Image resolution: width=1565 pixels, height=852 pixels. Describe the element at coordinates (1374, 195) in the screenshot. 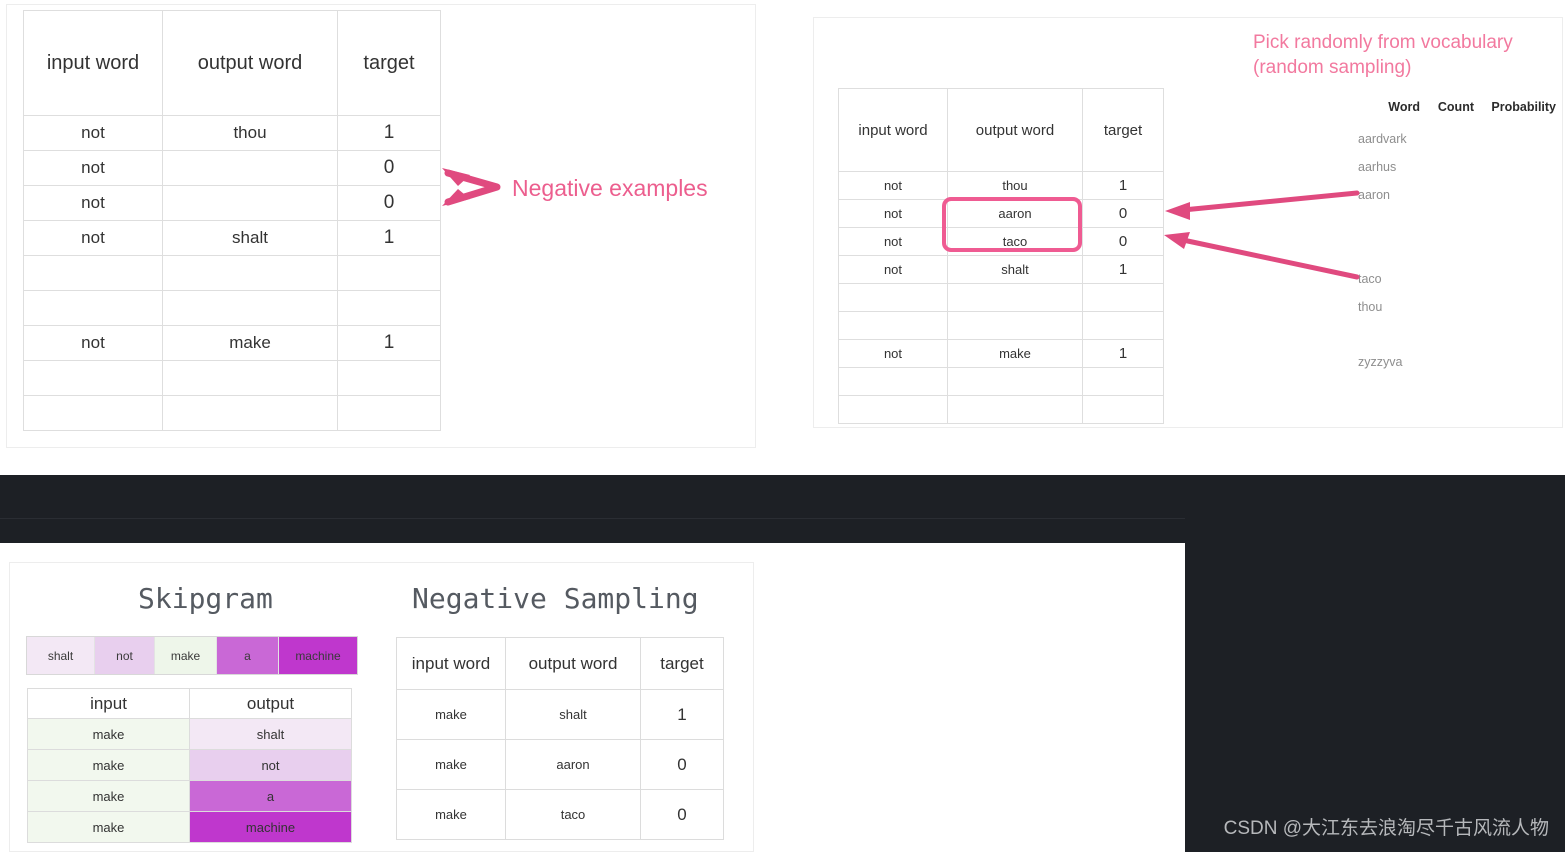

I see `vocabulary-row: aaron` at that location.